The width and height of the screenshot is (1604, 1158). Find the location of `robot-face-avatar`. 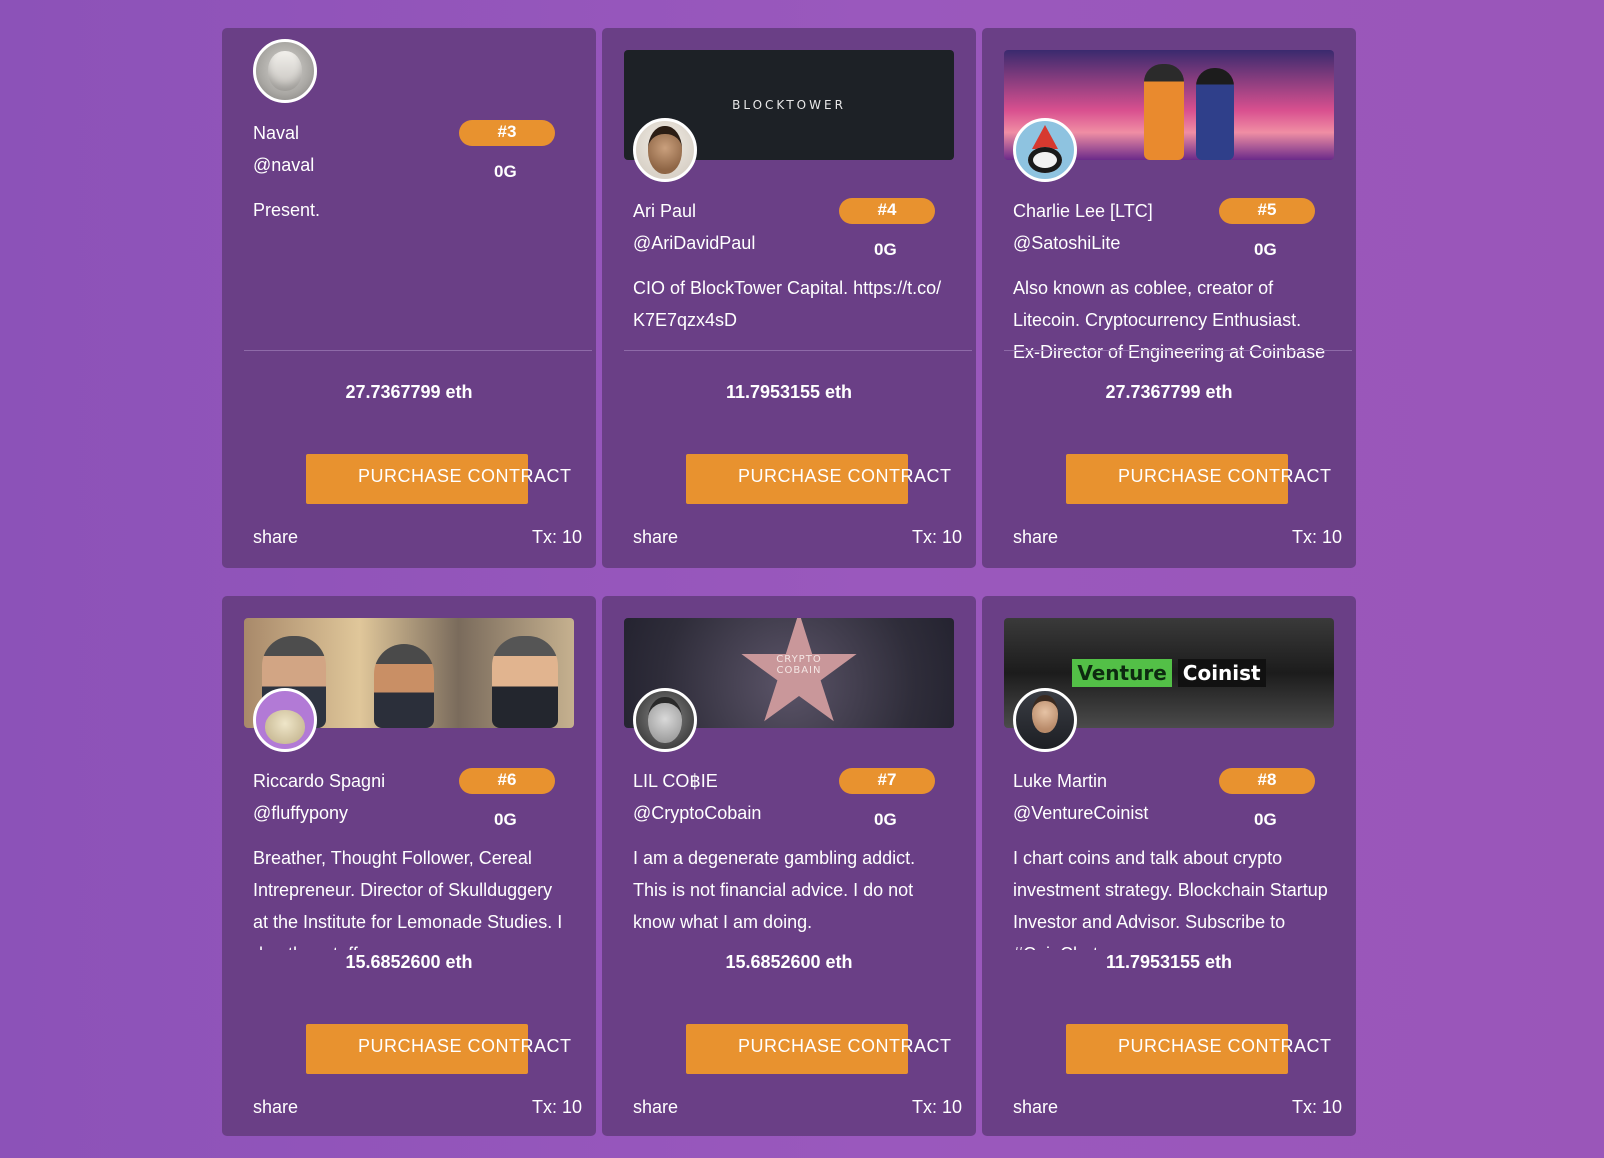

robot-face-avatar is located at coordinates (285, 71).